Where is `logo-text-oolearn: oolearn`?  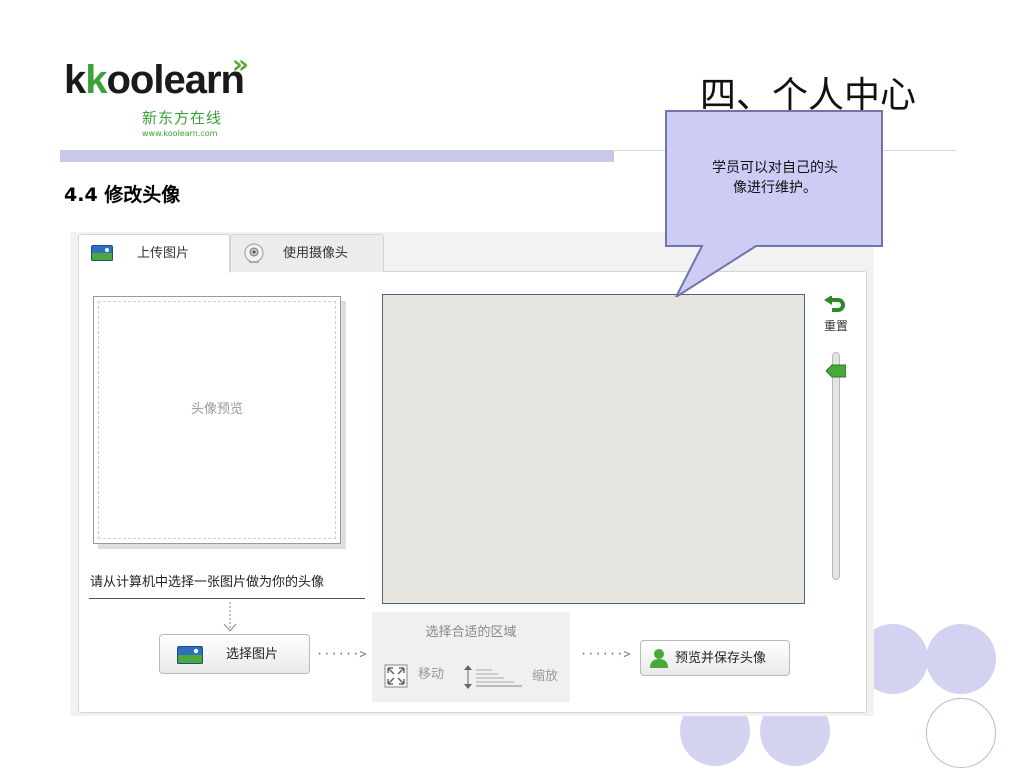 logo-text-oolearn: oolearn is located at coordinates (175, 80).